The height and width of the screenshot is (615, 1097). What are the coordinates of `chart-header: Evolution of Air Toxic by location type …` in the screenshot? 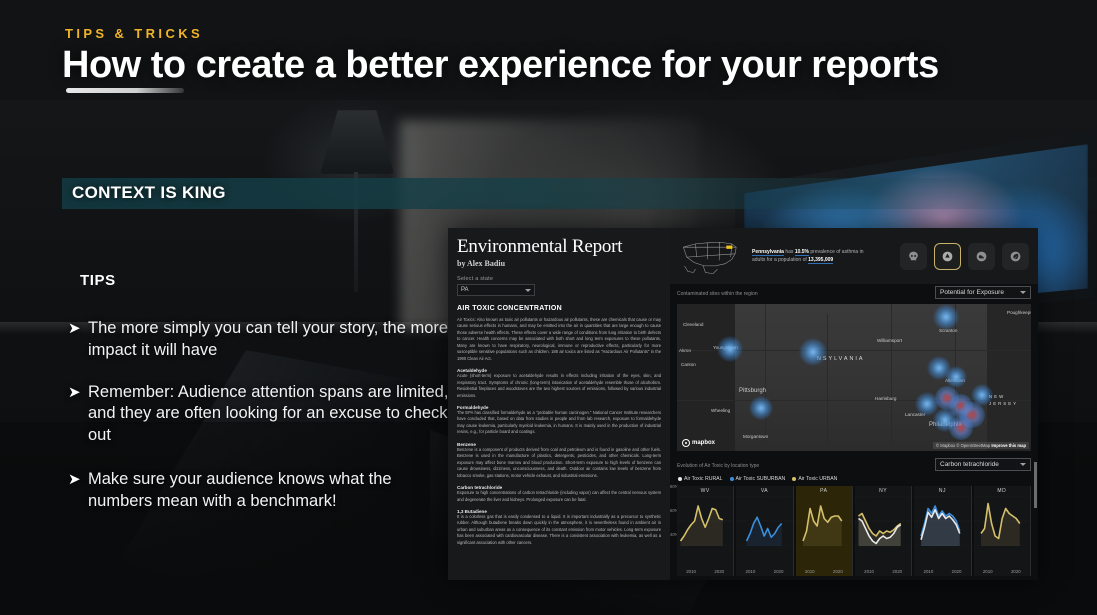 It's located at (854, 466).